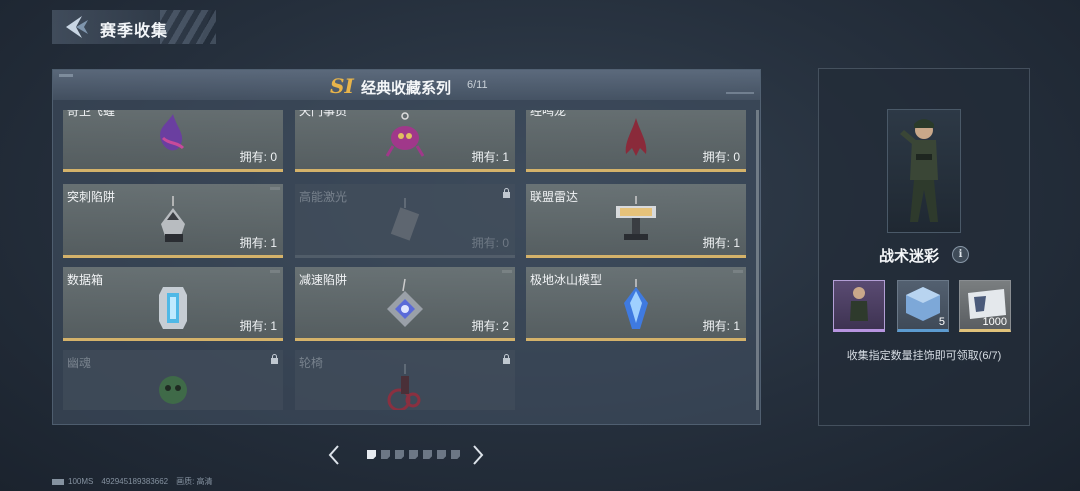 Image resolution: width=1080 pixels, height=491 pixels. I want to click on card-name: 数据箱, so click(85, 280).